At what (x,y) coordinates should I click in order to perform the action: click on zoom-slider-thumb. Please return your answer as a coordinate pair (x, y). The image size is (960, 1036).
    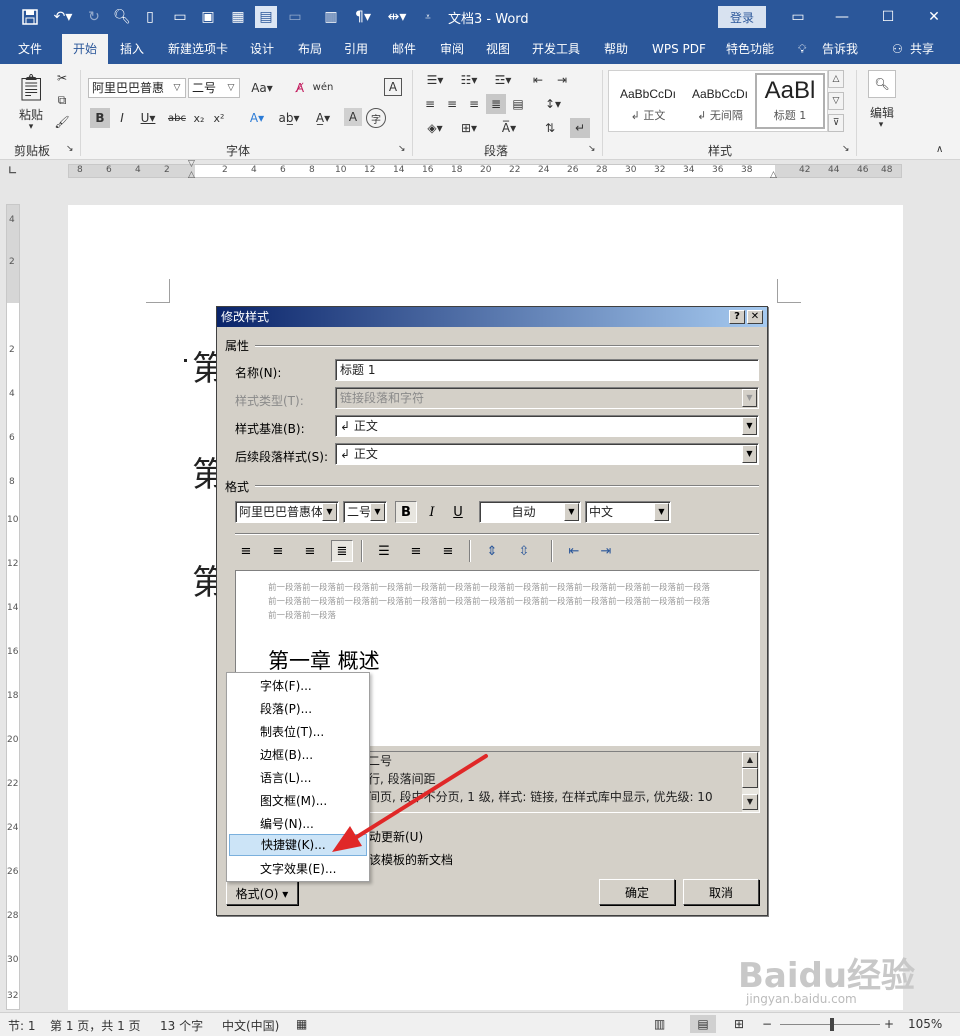
    Looking at the image, I should click on (832, 1024).